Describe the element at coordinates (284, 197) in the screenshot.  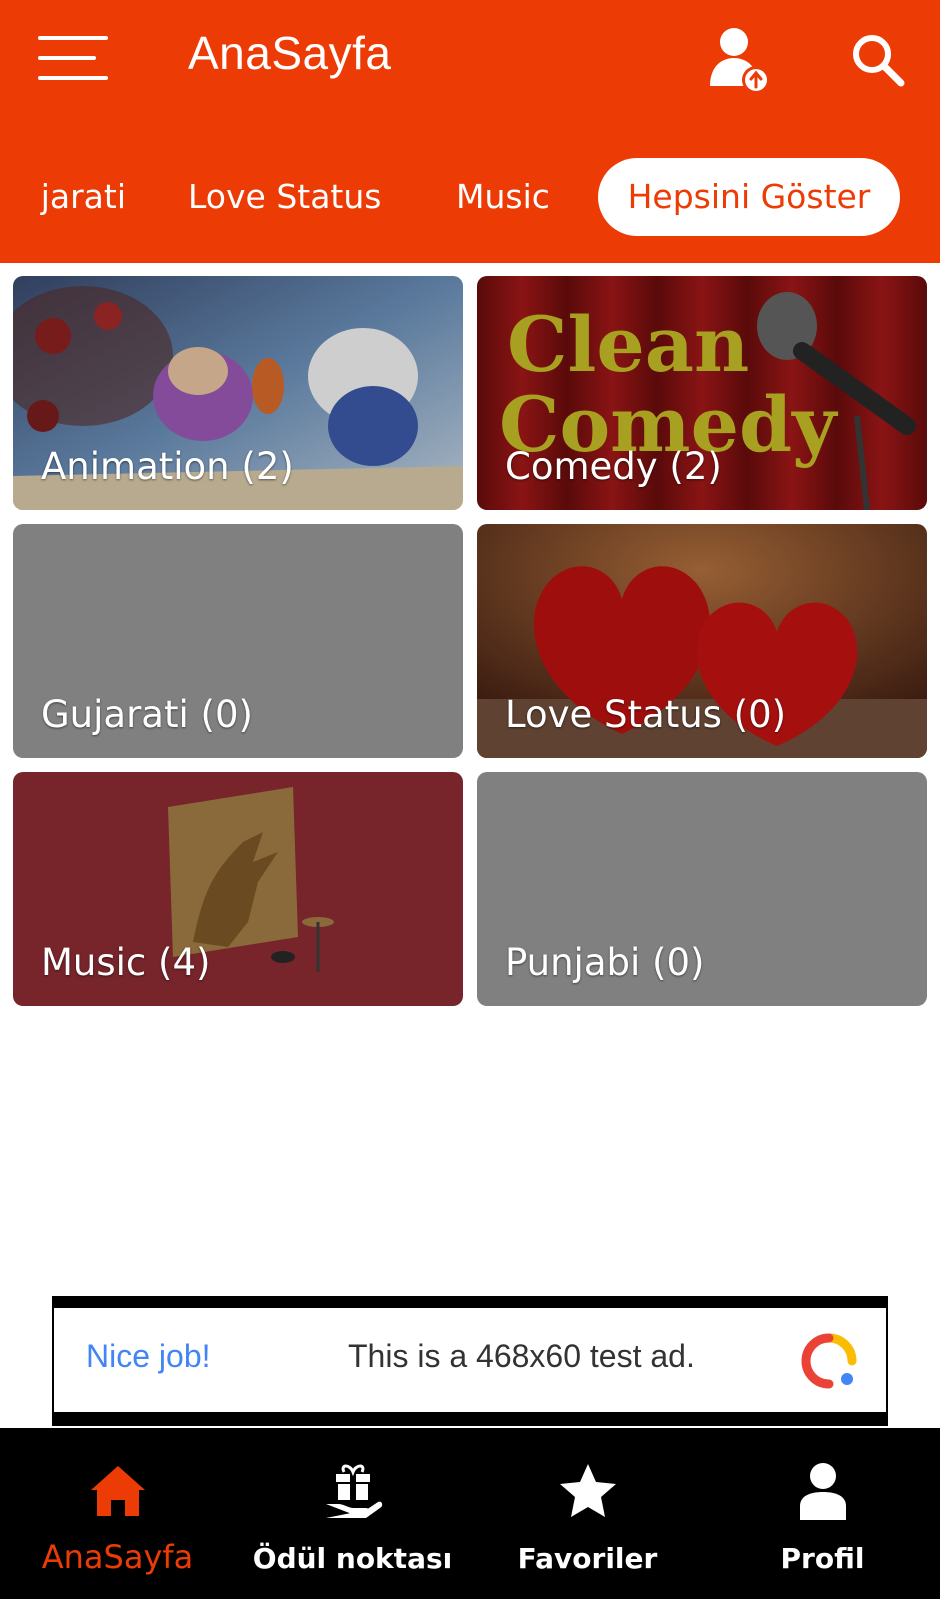
I see `chip-love-status: Love Status` at that location.